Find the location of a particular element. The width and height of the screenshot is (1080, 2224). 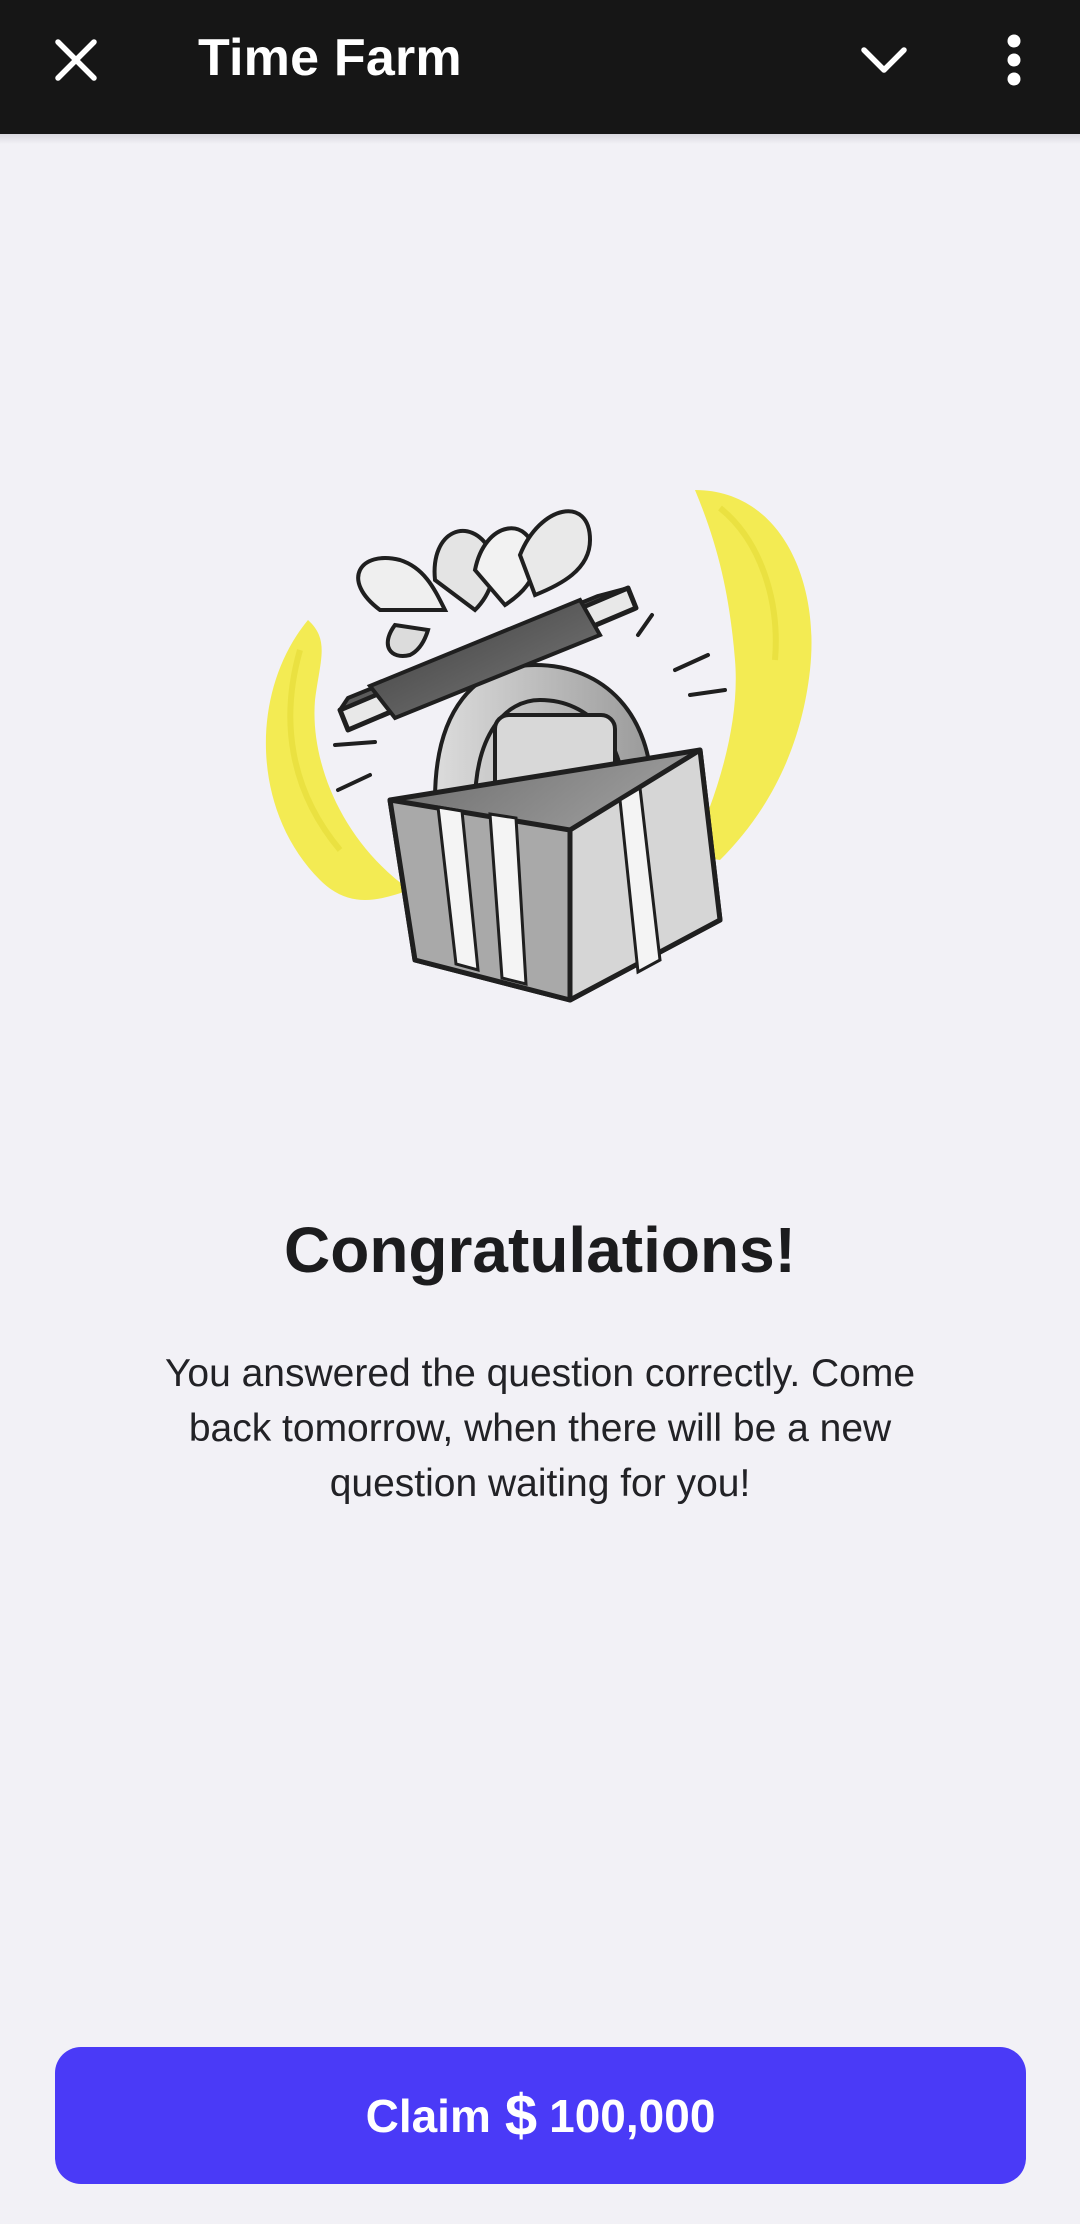

collapse-button is located at coordinates (884, 60).